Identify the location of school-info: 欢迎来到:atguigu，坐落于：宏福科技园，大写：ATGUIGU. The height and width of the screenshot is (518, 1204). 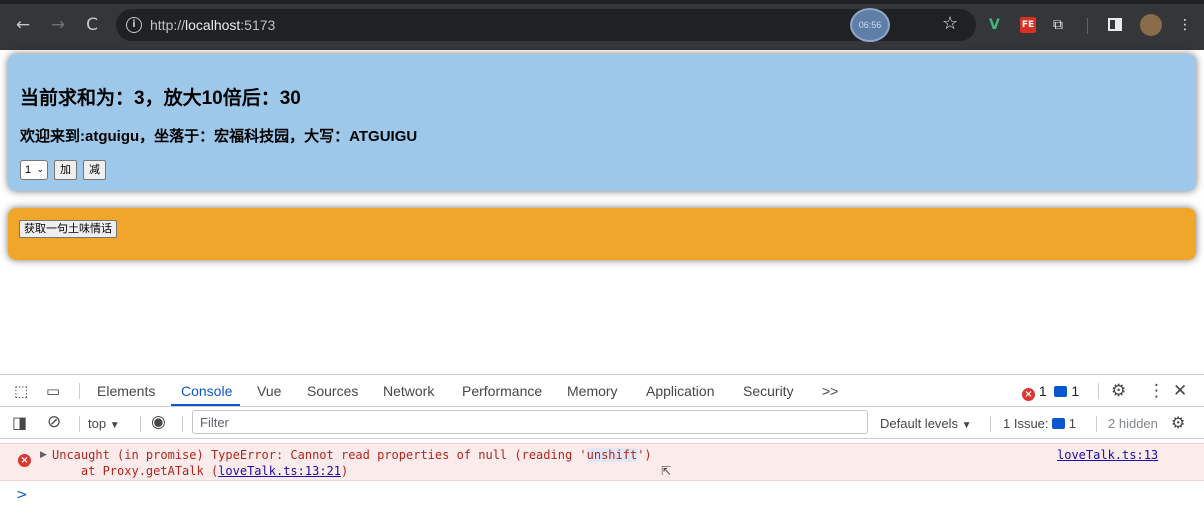
(219, 136).